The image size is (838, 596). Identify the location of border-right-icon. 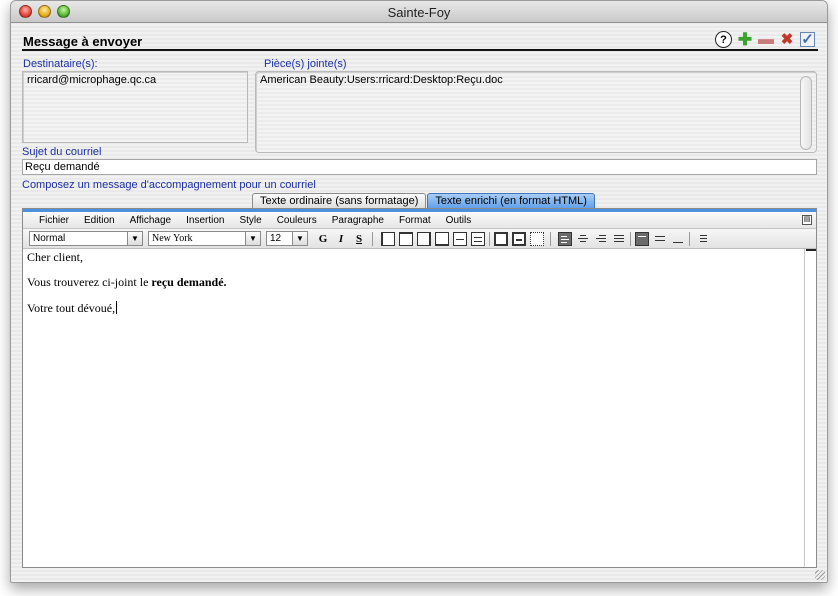
(424, 239).